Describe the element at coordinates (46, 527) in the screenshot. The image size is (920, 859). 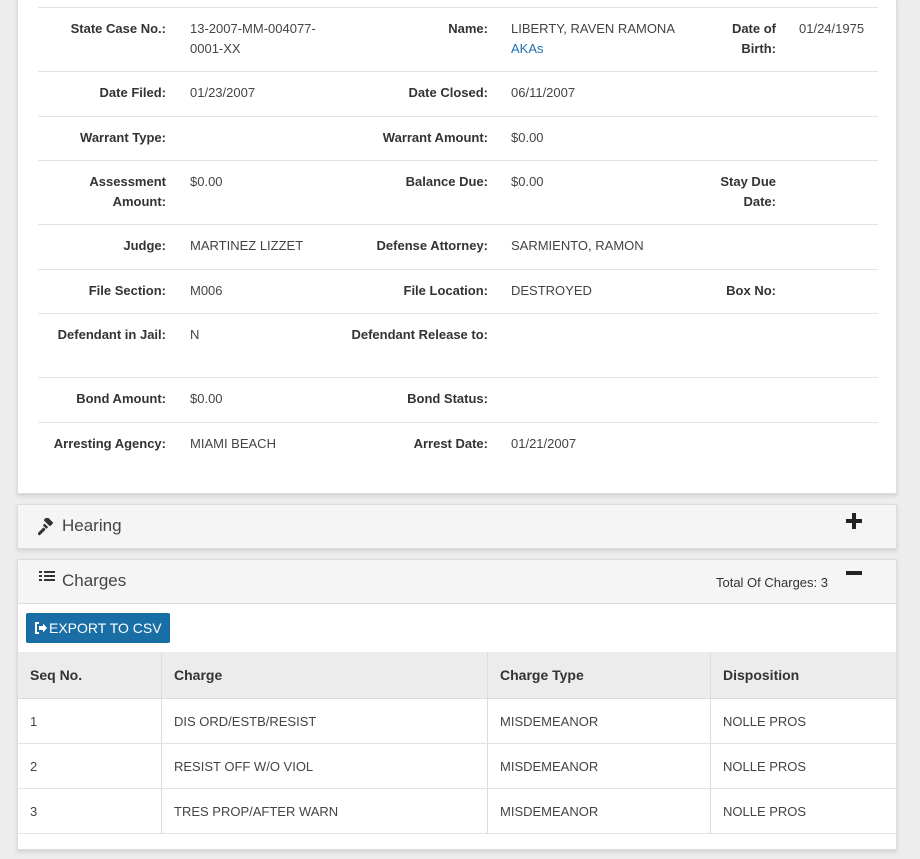
I see `gavel-icon` at that location.